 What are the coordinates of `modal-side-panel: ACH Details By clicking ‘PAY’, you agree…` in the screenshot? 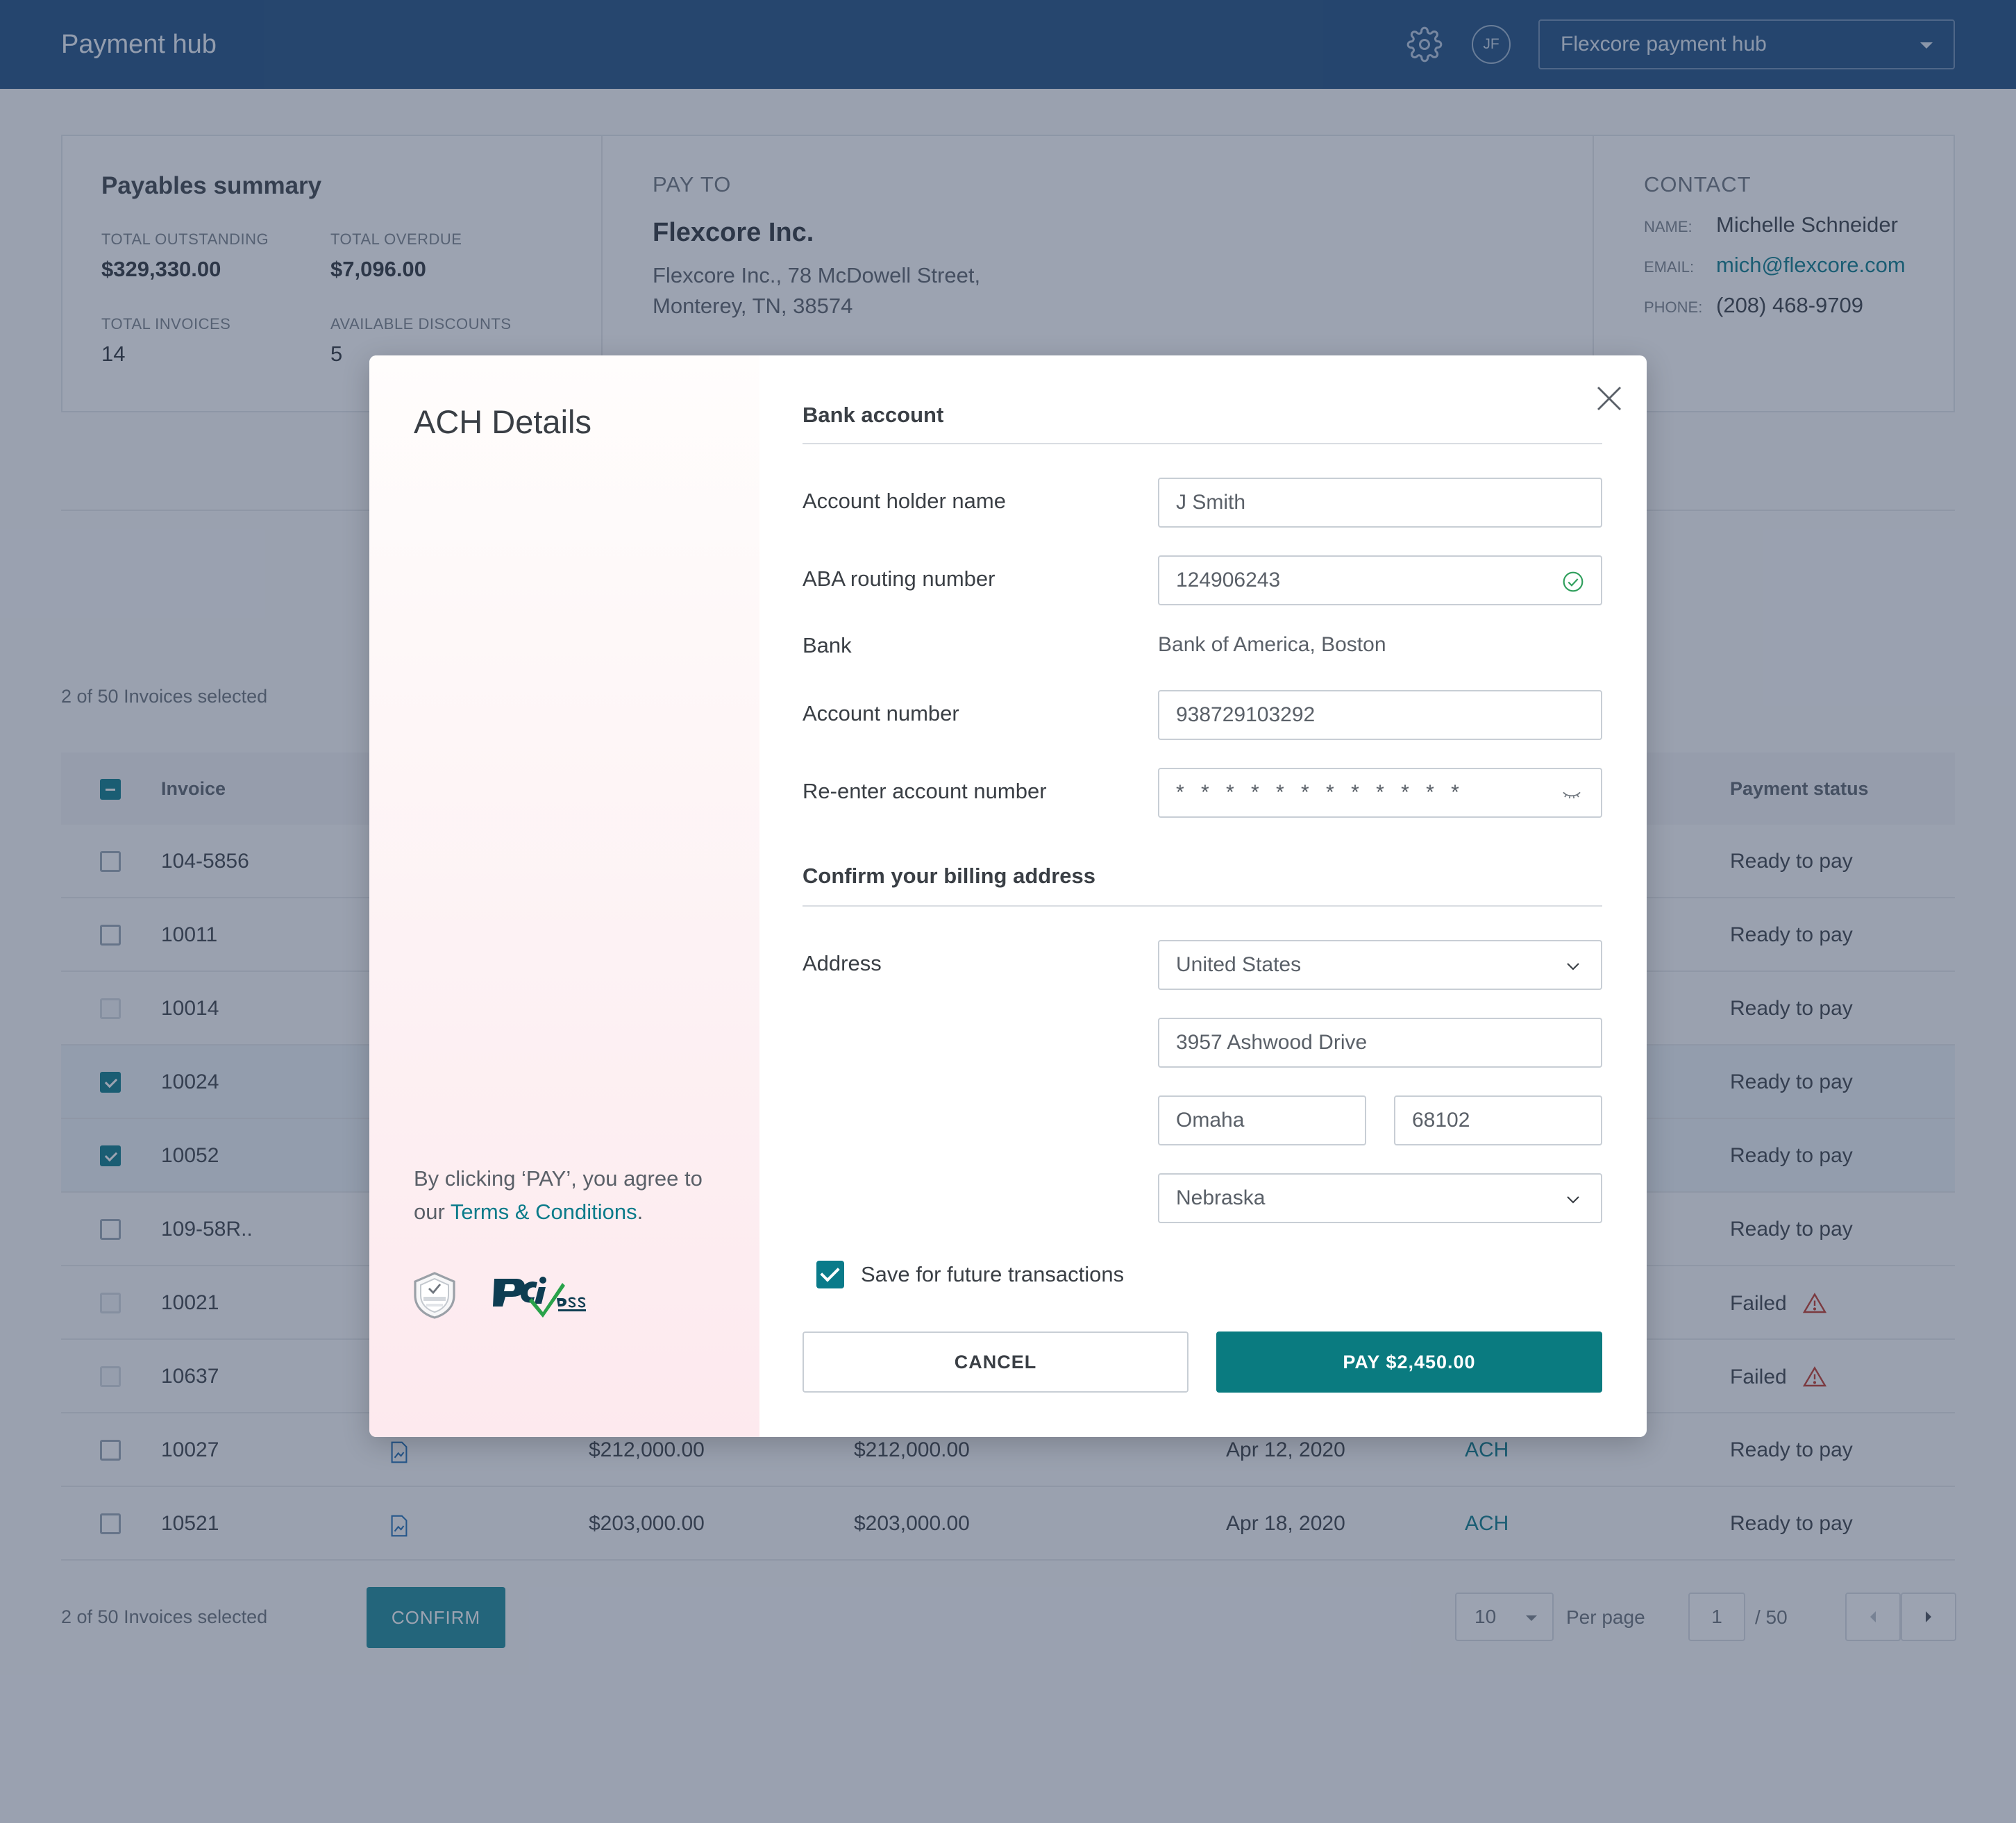 It's located at (564, 896).